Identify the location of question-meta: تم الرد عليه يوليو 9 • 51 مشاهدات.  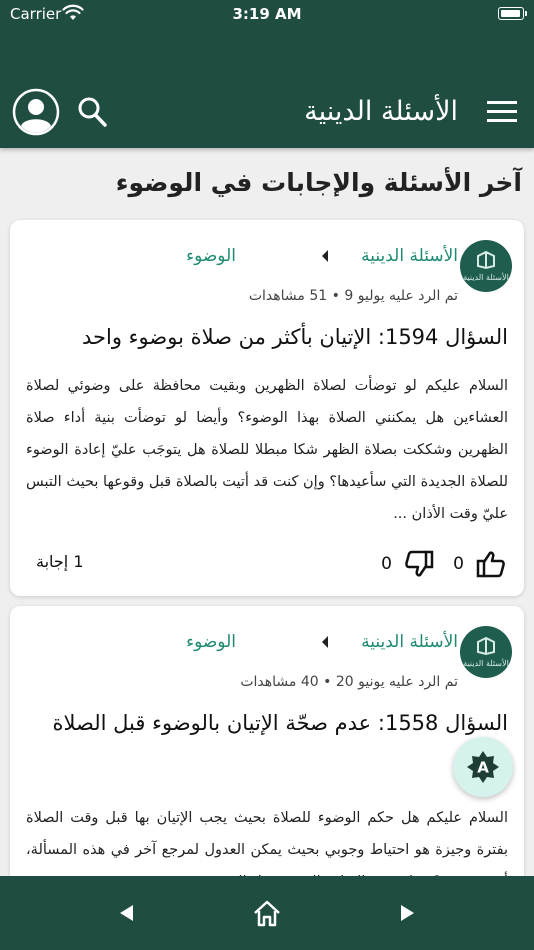
(353, 296).